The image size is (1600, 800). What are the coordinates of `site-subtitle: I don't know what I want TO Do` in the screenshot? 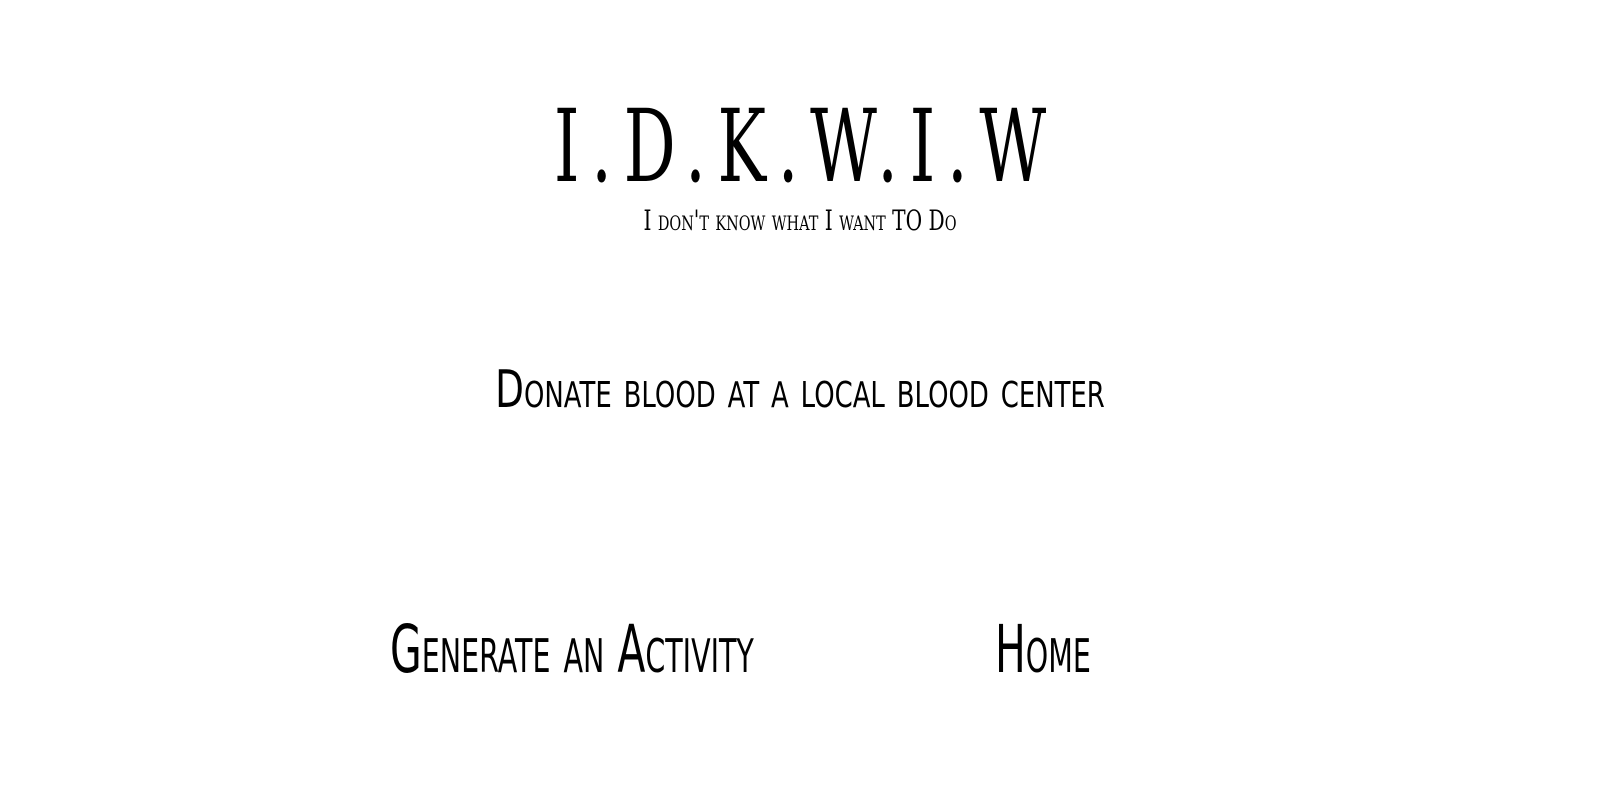 It's located at (800, 220).